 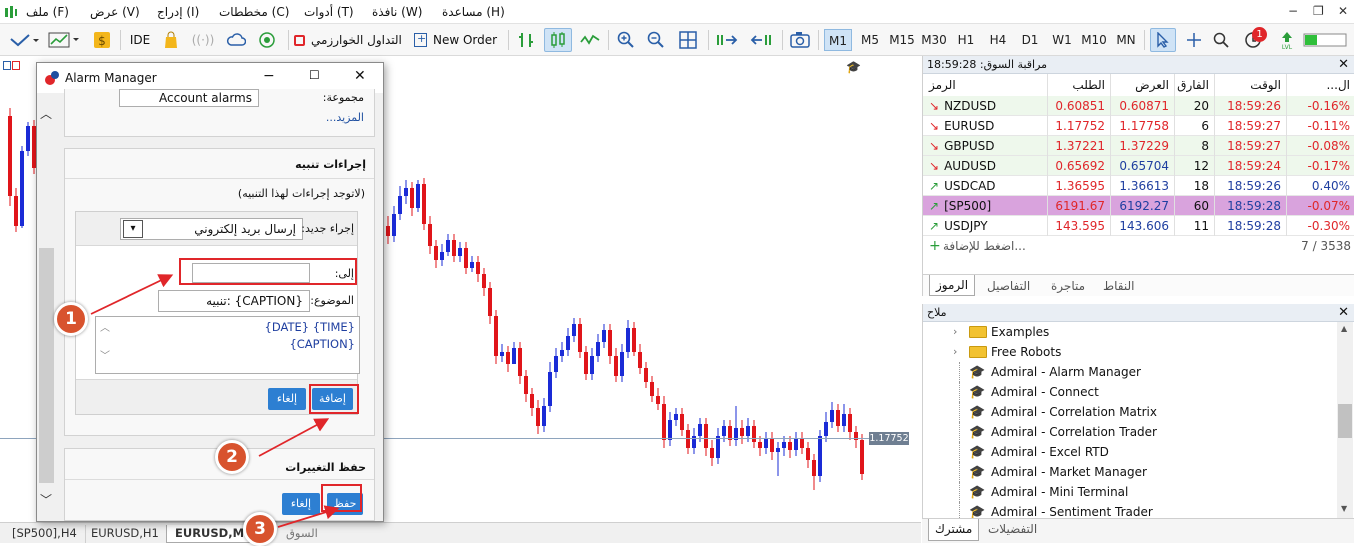 What do you see at coordinates (46, 365) in the screenshot?
I see `scroll-thumb` at bounding box center [46, 365].